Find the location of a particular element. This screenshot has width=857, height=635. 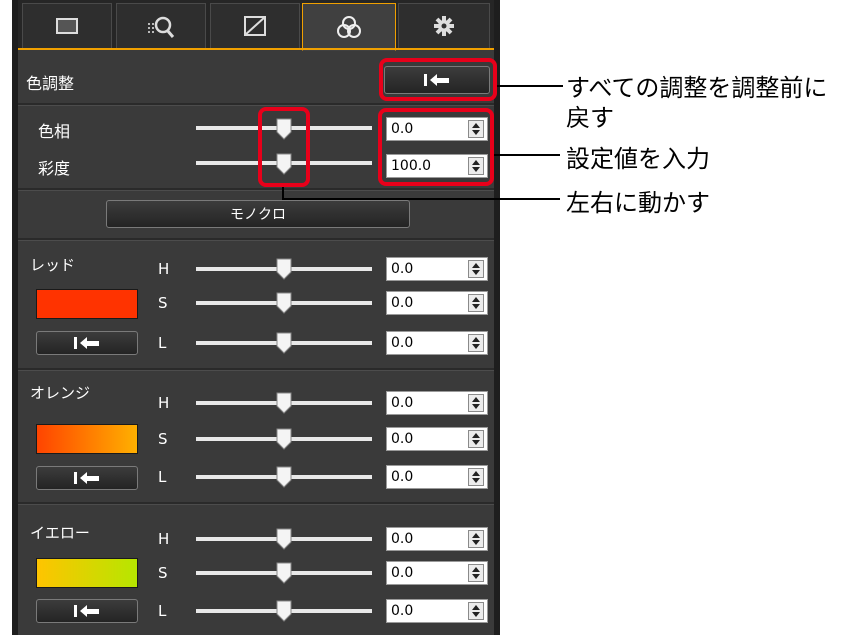

tab-underline is located at coordinates (256, 49).